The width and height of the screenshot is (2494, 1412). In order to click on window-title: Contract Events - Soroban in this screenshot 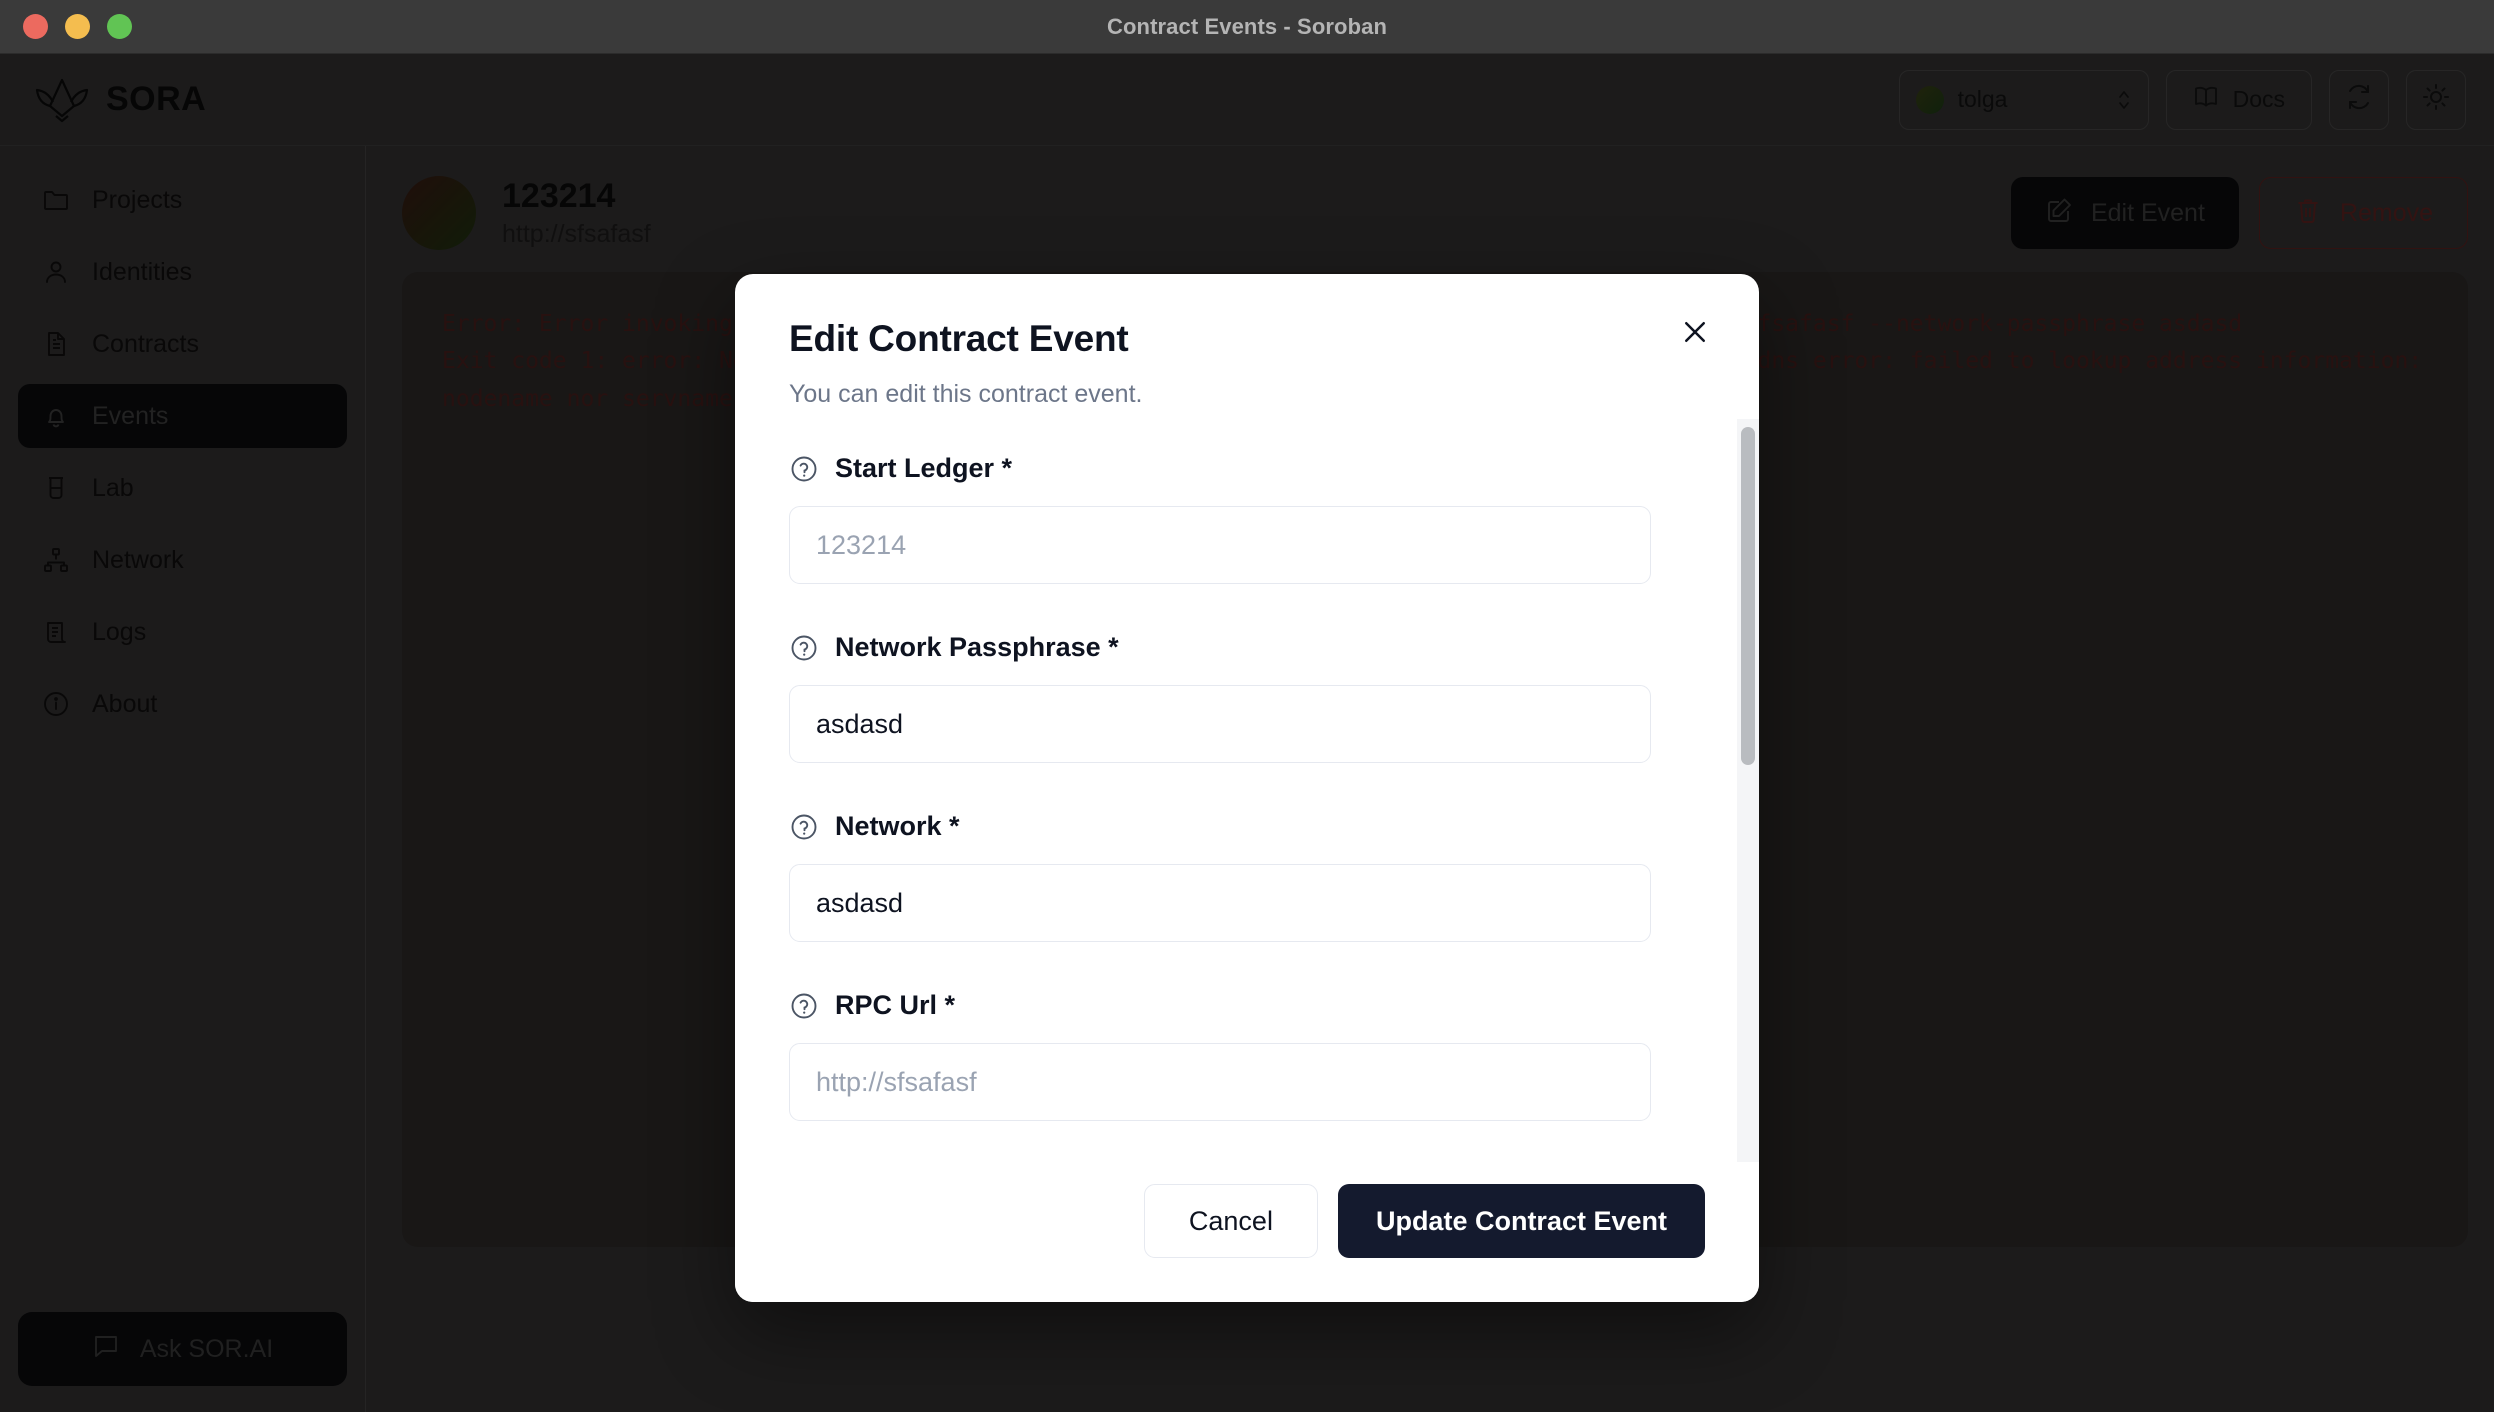, I will do `click(1247, 26)`.